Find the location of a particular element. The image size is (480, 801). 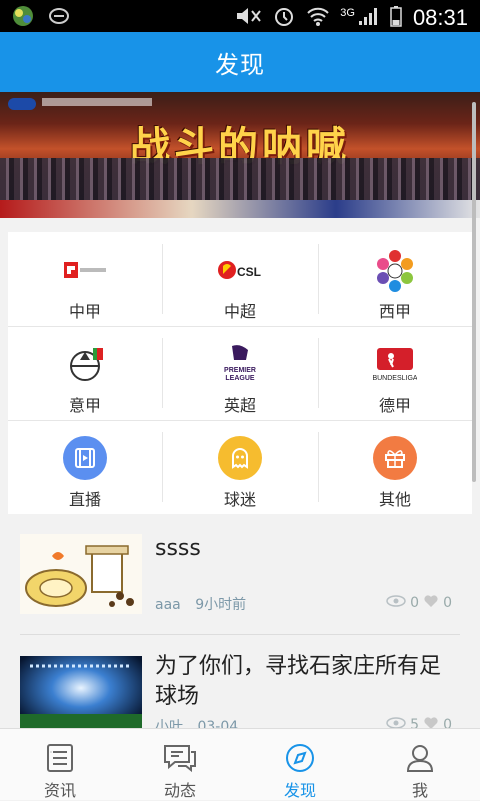

tab-news: 资讯 is located at coordinates (60, 765).